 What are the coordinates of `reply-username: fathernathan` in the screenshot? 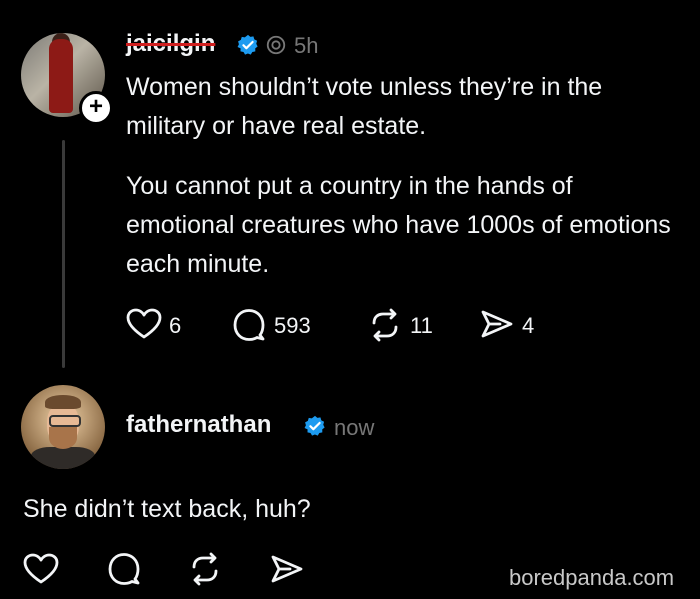 It's located at (198, 425).